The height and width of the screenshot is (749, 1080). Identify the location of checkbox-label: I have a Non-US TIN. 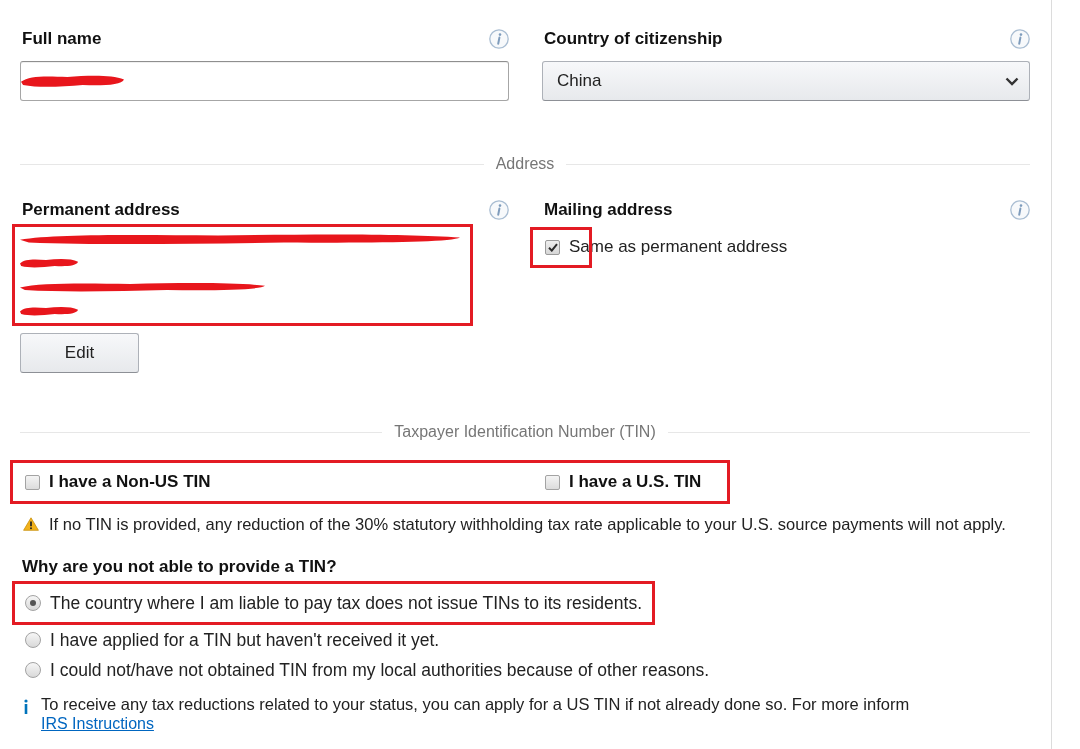
(130, 482).